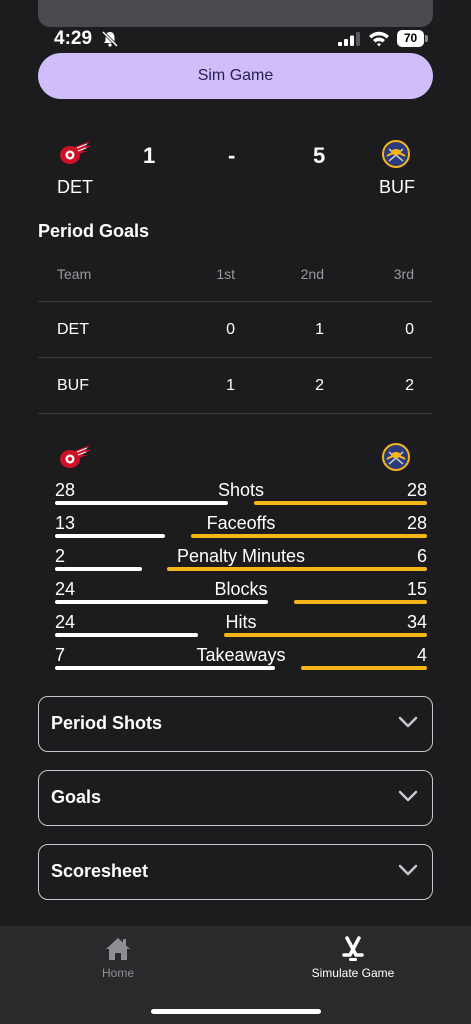  Describe the element at coordinates (235, 975) in the screenshot. I see `tab-bar: Home Simulate Game` at that location.